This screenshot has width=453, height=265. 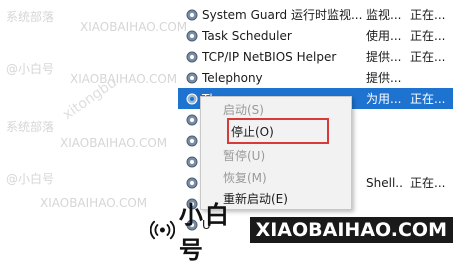 What do you see at coordinates (269, 56) in the screenshot?
I see `service-name: TCP/IP NetBIOS Helper` at bounding box center [269, 56].